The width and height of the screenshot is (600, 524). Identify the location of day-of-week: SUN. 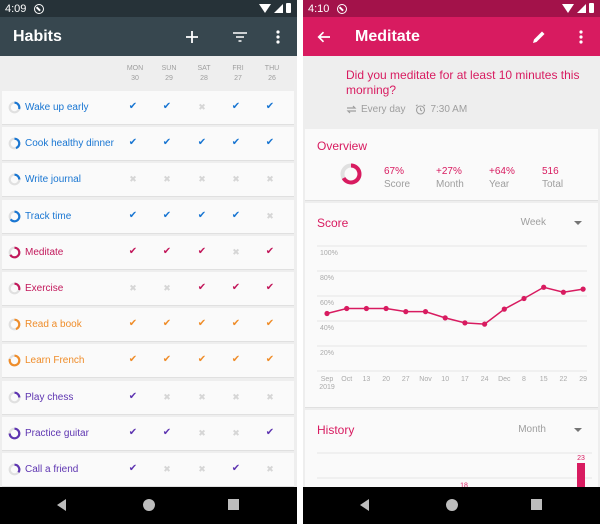
(169, 68).